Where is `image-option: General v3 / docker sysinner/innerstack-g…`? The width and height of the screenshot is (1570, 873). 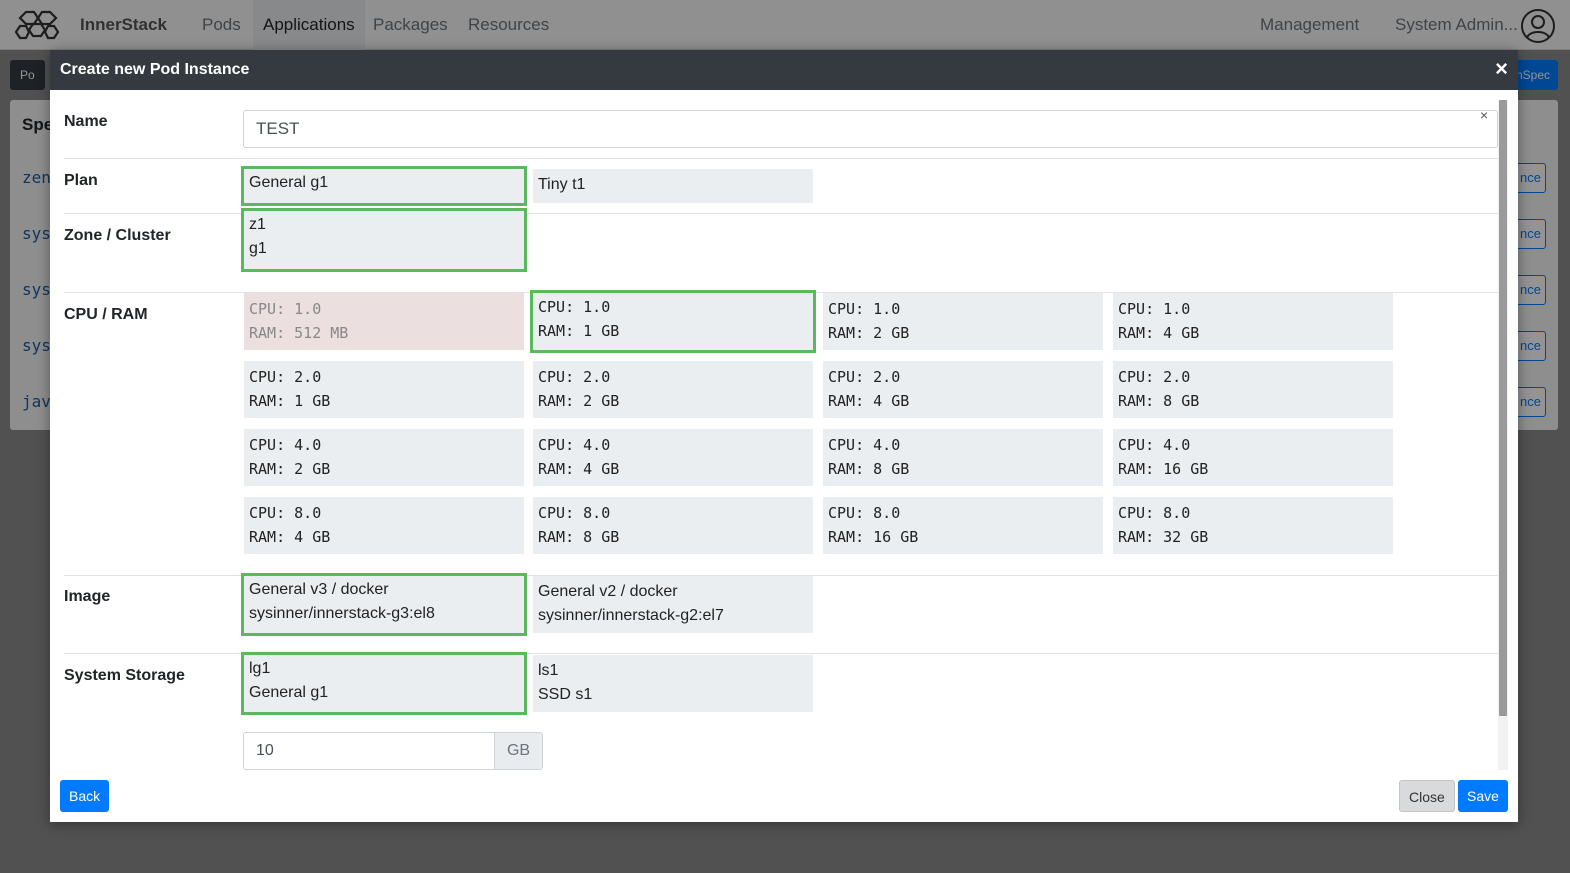 image-option: General v3 / docker sysinner/innerstack-g… is located at coordinates (384, 604).